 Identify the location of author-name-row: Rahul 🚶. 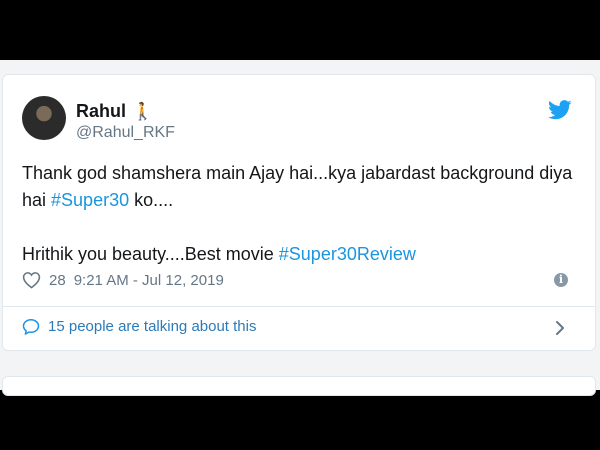
(114, 111).